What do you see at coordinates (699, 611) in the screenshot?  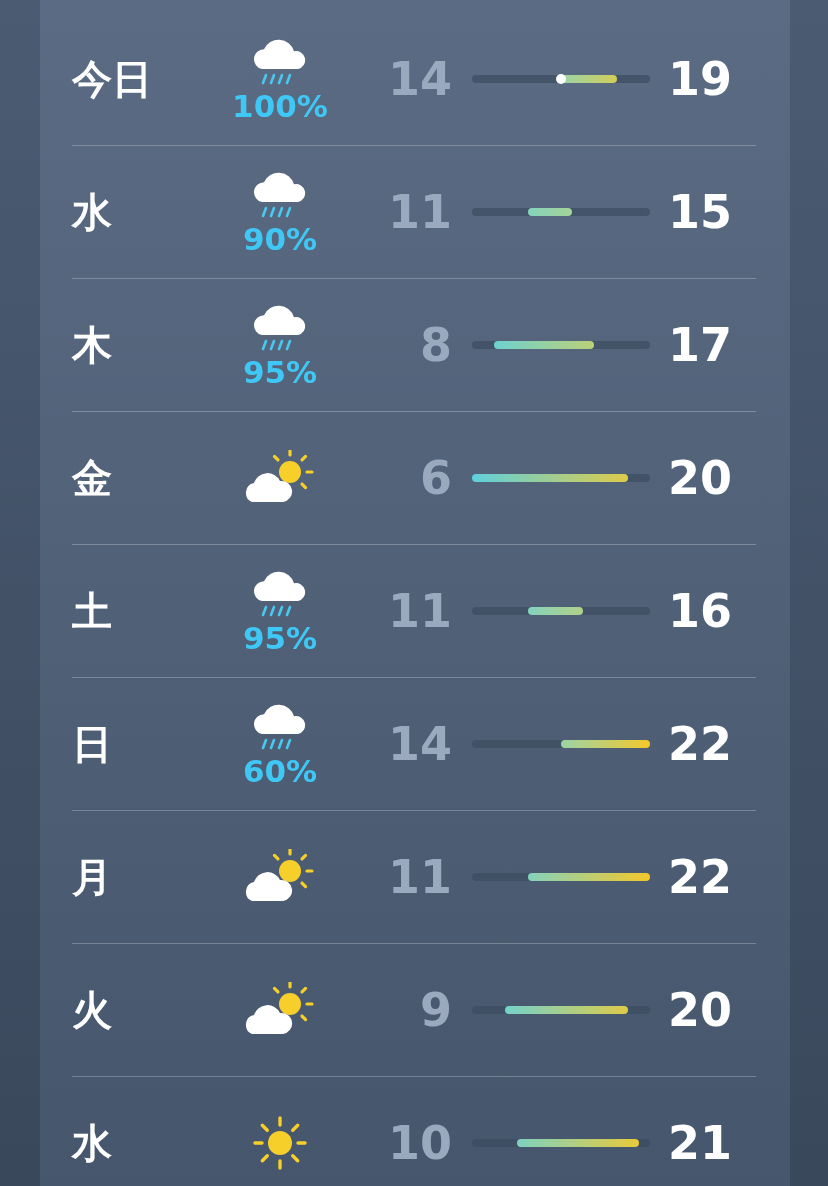 I see `high-temperature: 16` at bounding box center [699, 611].